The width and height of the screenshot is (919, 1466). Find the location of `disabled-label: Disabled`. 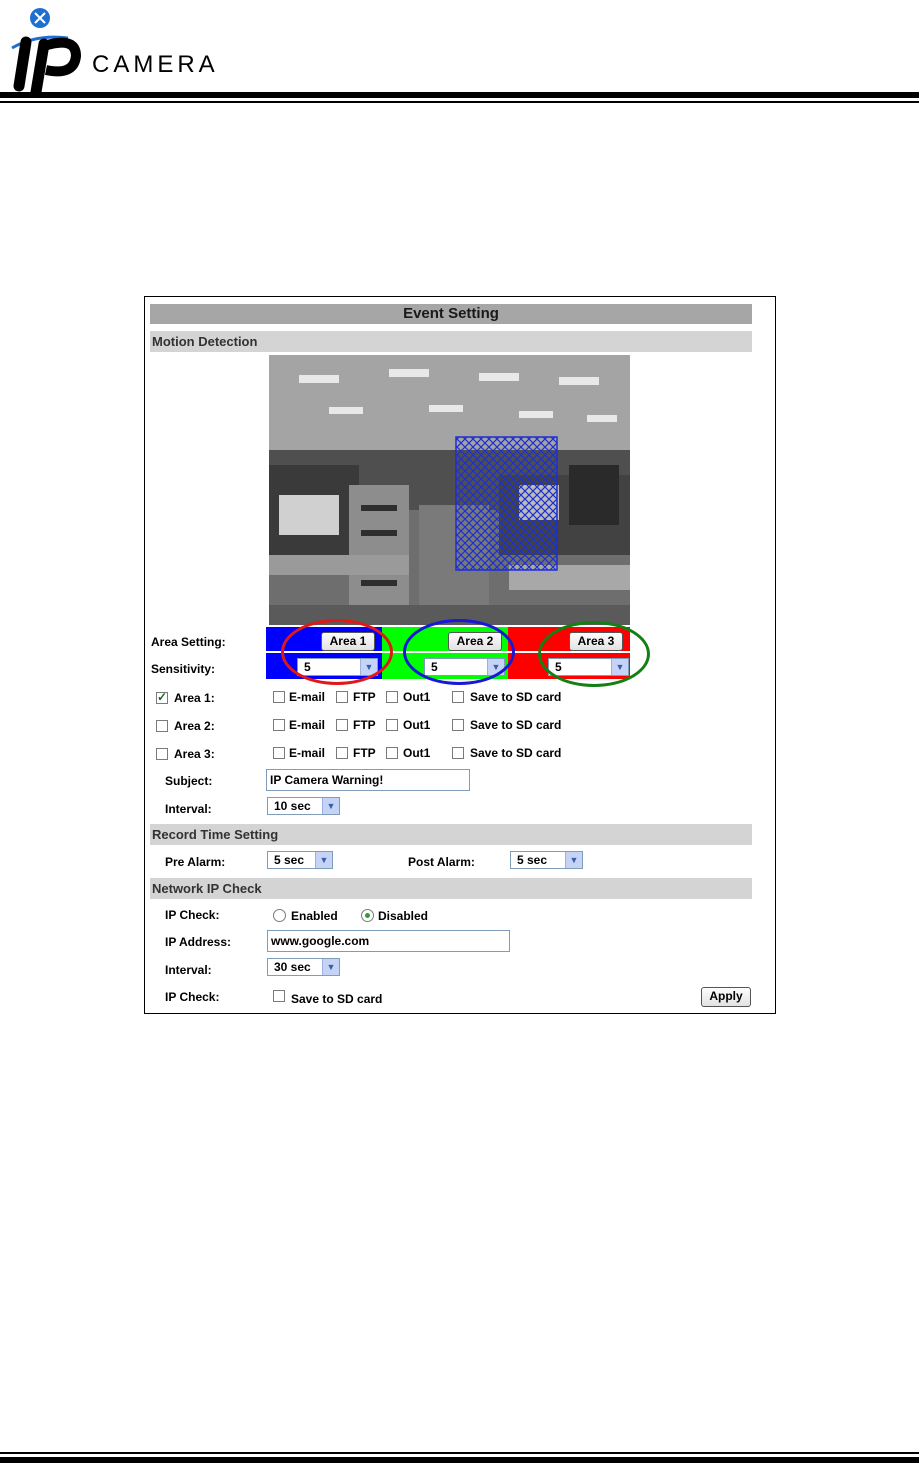

disabled-label: Disabled is located at coordinates (403, 916).